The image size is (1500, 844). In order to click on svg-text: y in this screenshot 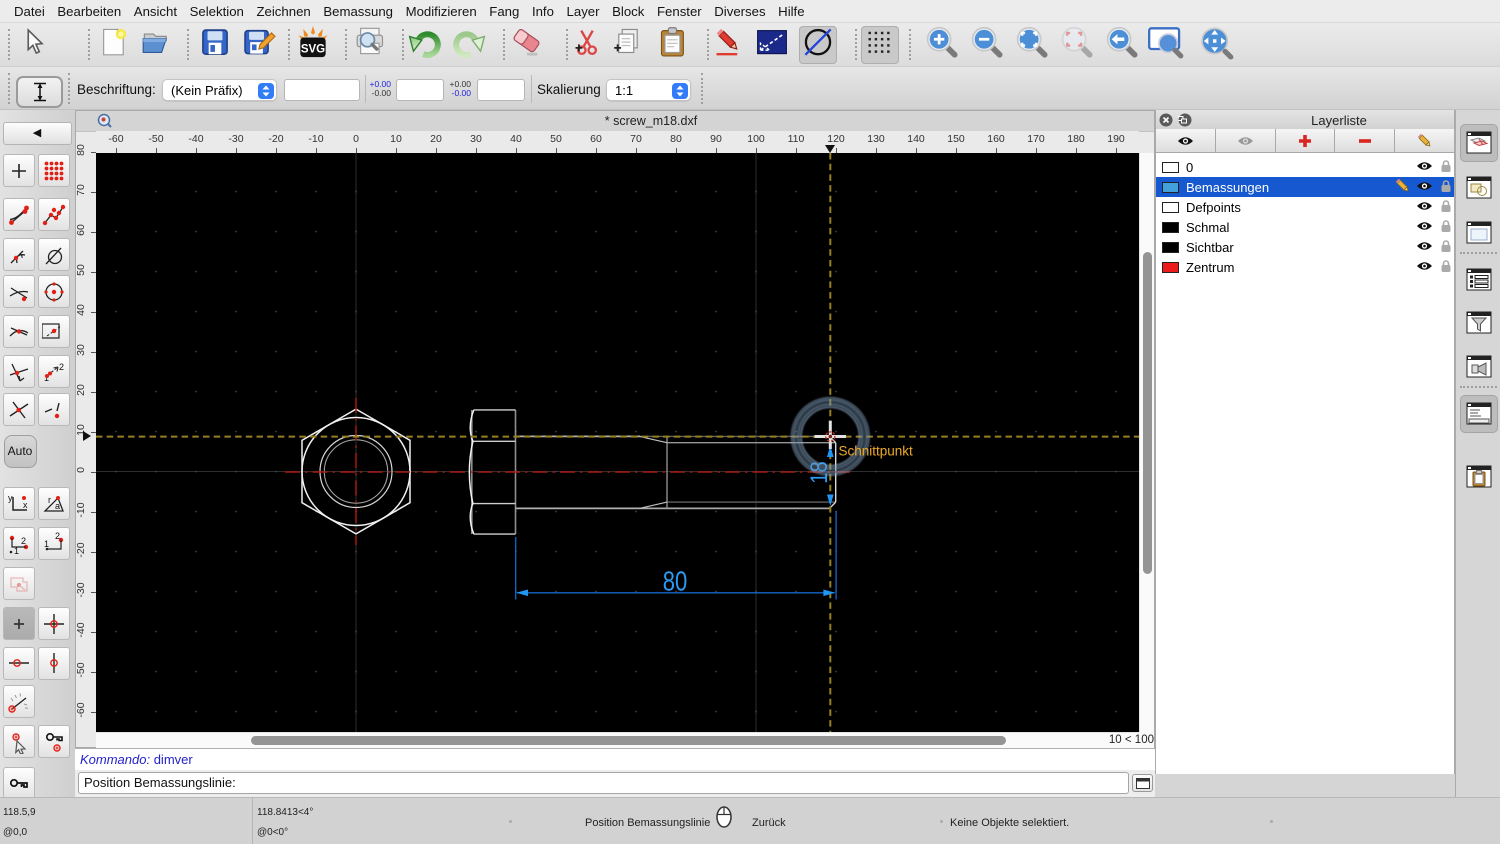, I will do `click(10, 498)`.